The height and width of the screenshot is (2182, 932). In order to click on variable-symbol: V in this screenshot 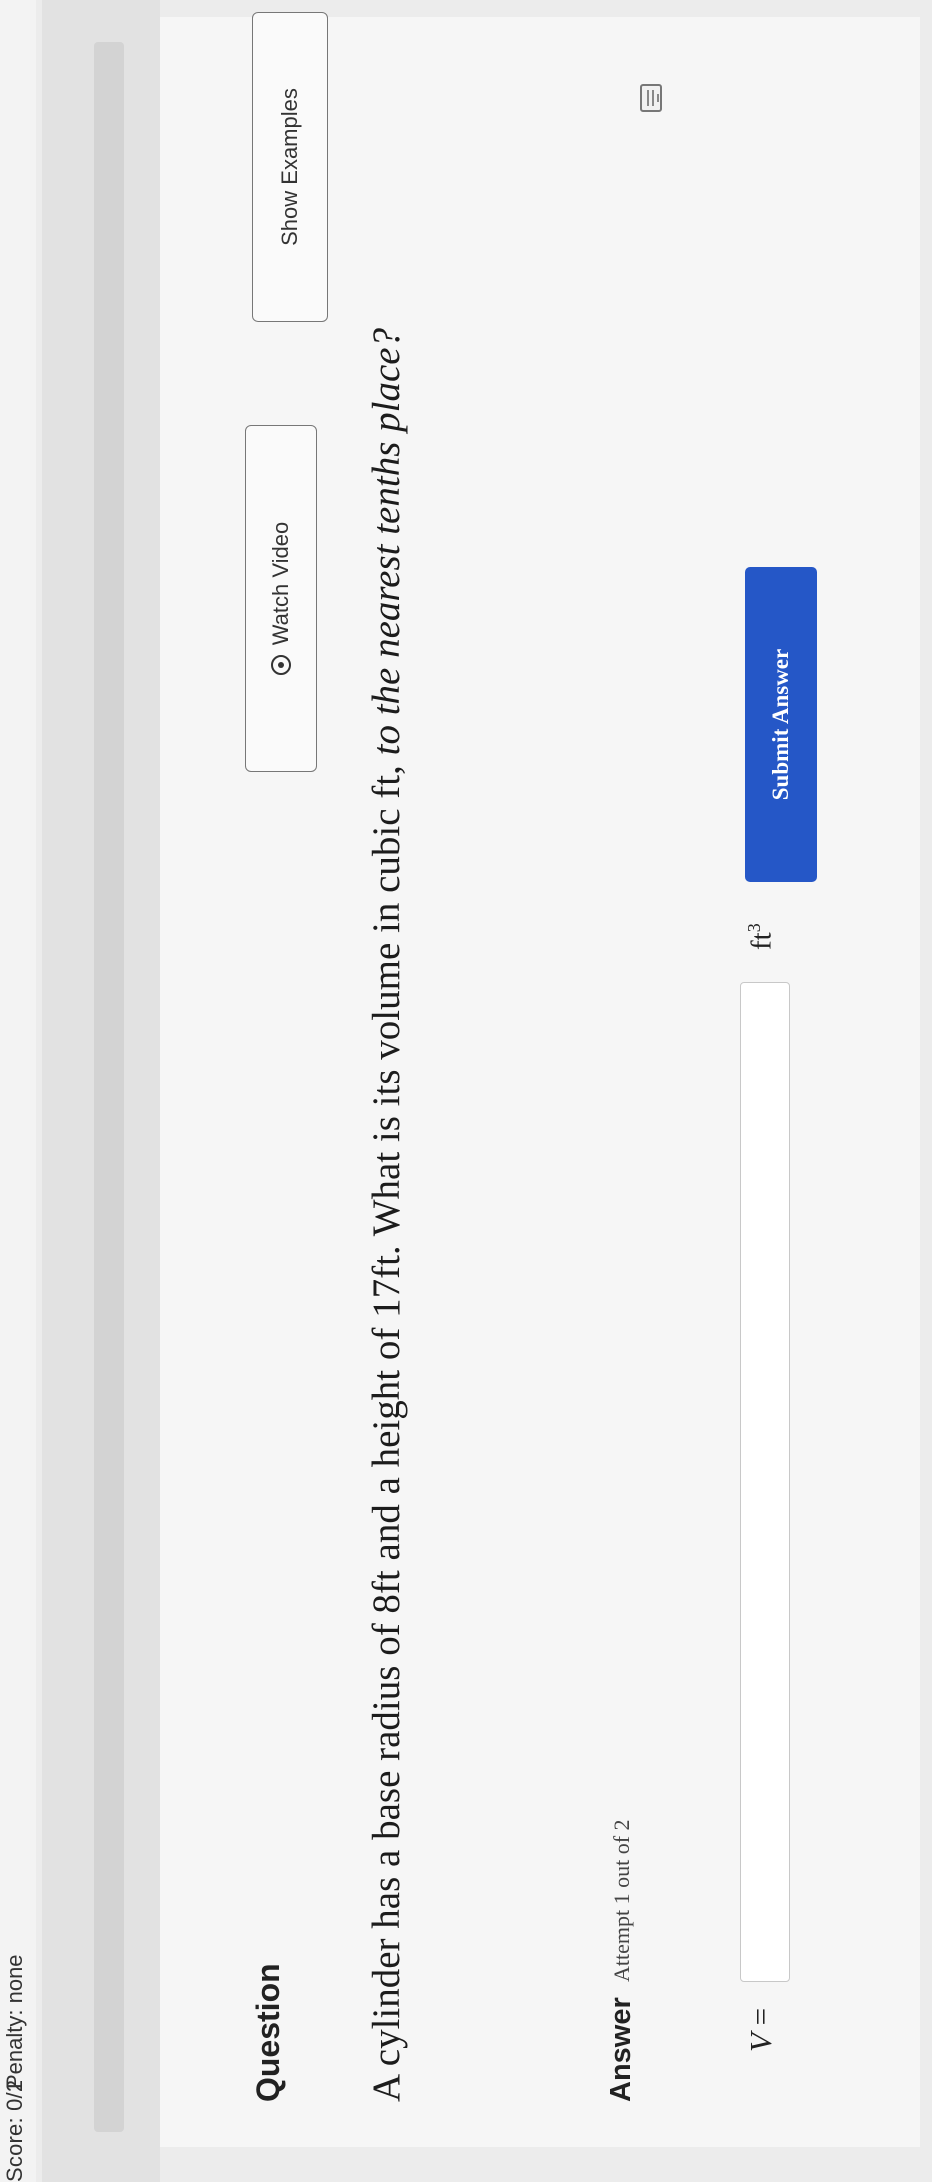, I will do `click(760, 2042)`.